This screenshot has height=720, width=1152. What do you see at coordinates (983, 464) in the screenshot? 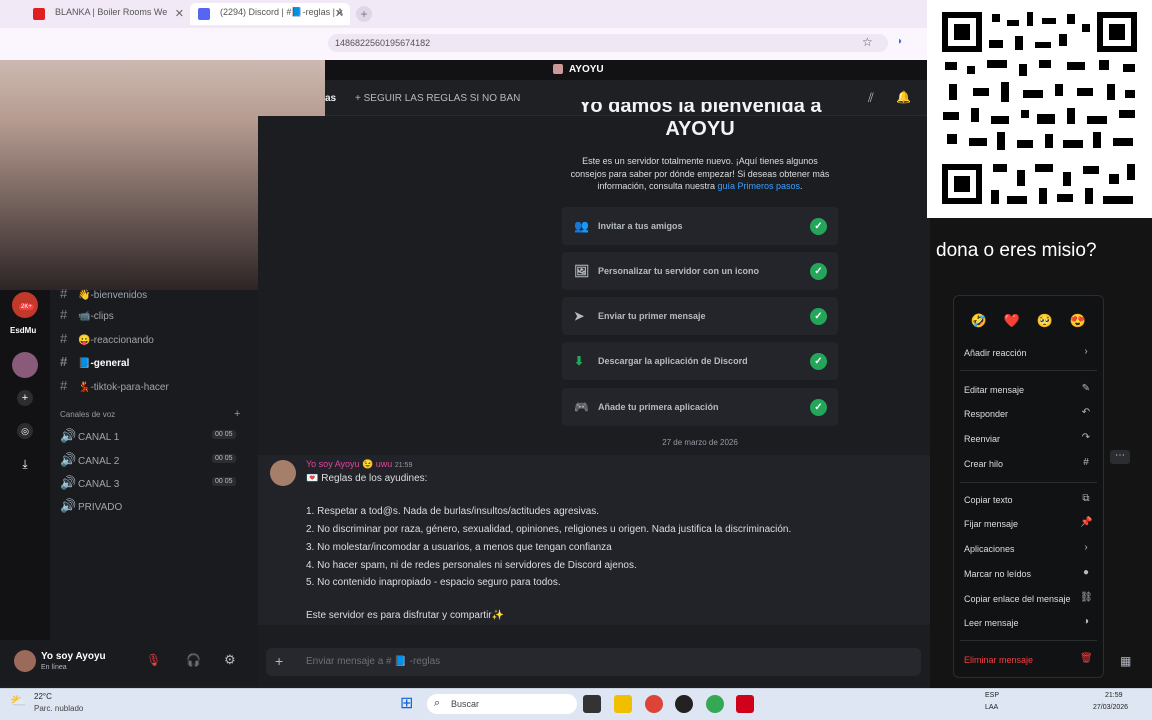
I see `menu-create-thread: Crear hilo` at bounding box center [983, 464].